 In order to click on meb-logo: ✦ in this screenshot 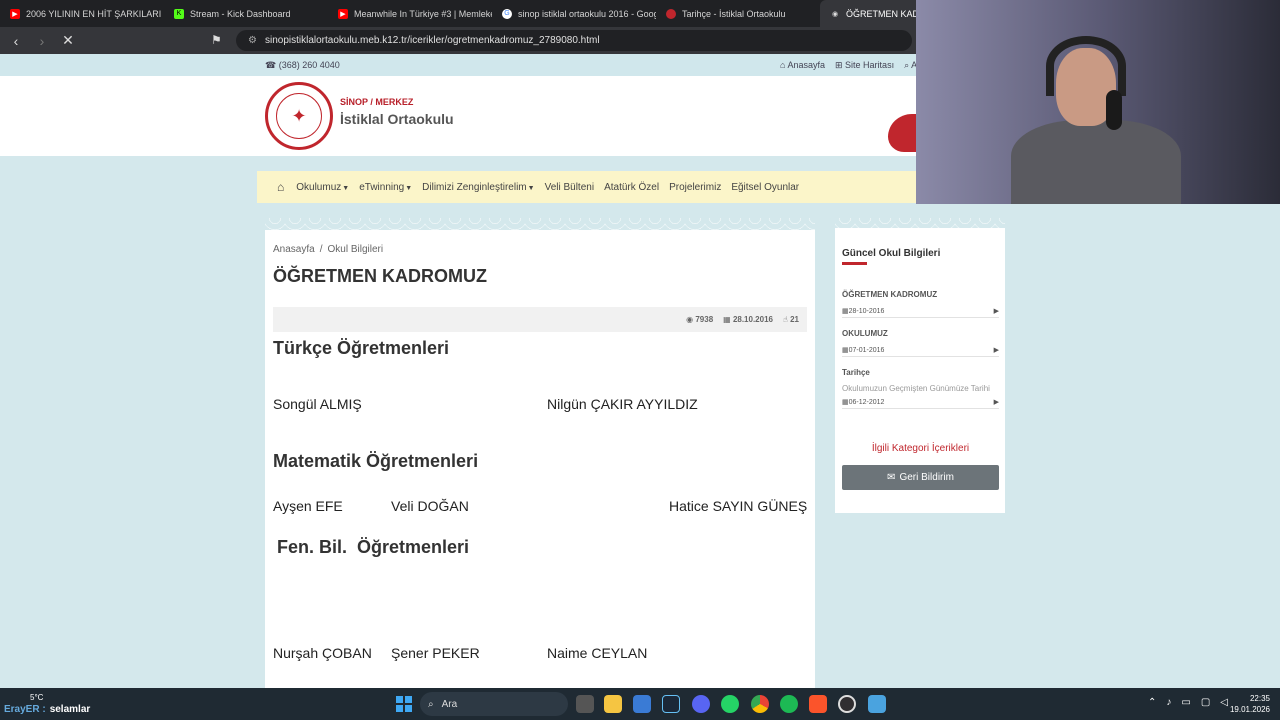, I will do `click(299, 116)`.